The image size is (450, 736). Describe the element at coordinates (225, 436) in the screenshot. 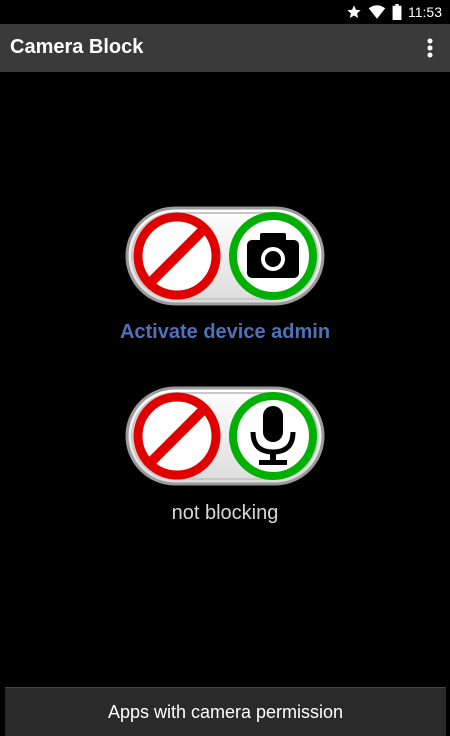

I see `mic-block-toggle` at that location.